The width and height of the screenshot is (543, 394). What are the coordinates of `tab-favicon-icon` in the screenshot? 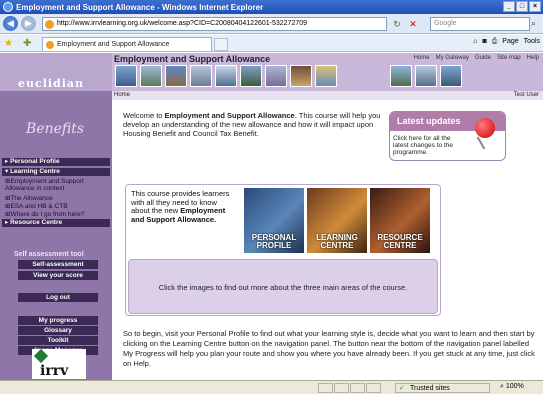 It's located at (50, 45).